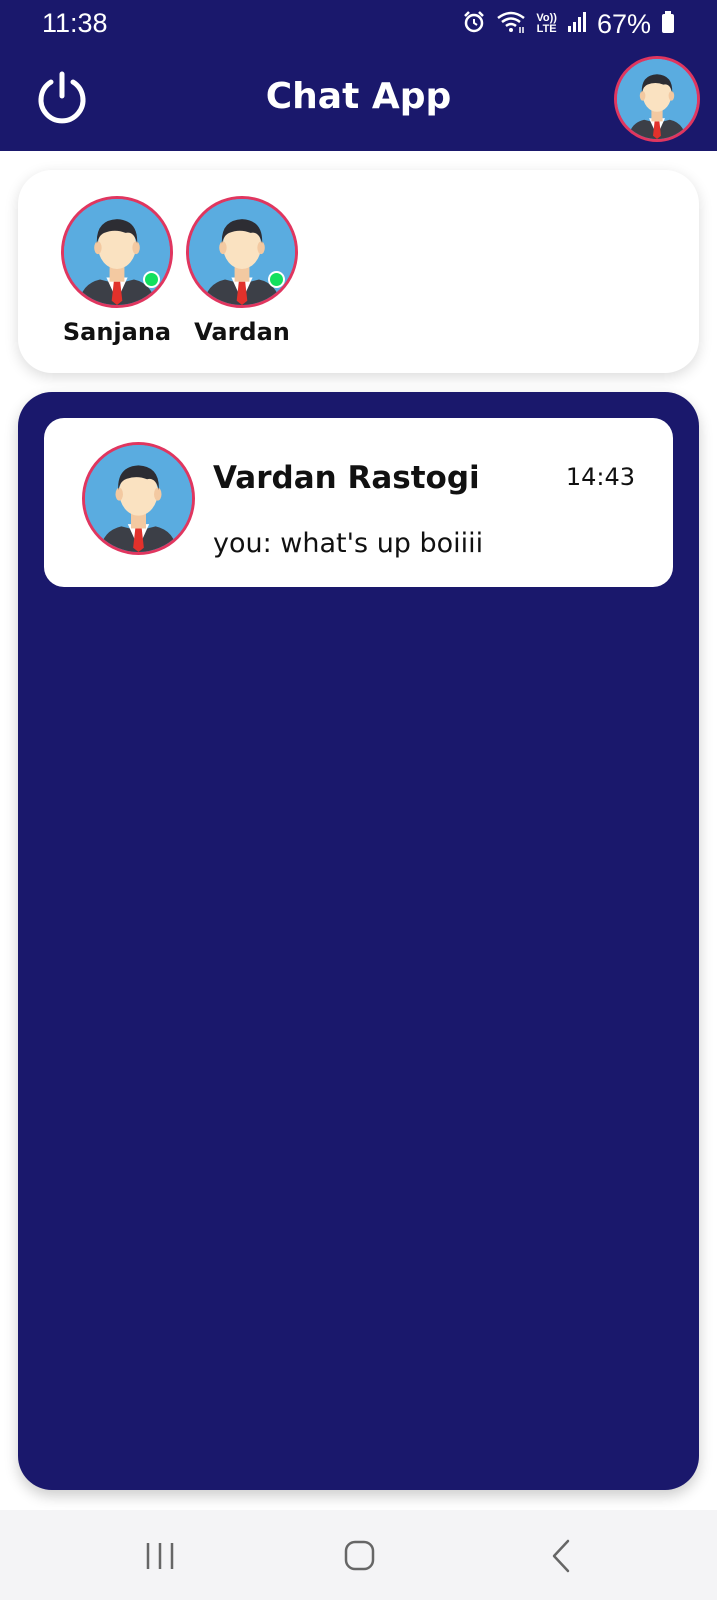  I want to click on online-users-card: Sanjana Vardan, so click(358, 271).